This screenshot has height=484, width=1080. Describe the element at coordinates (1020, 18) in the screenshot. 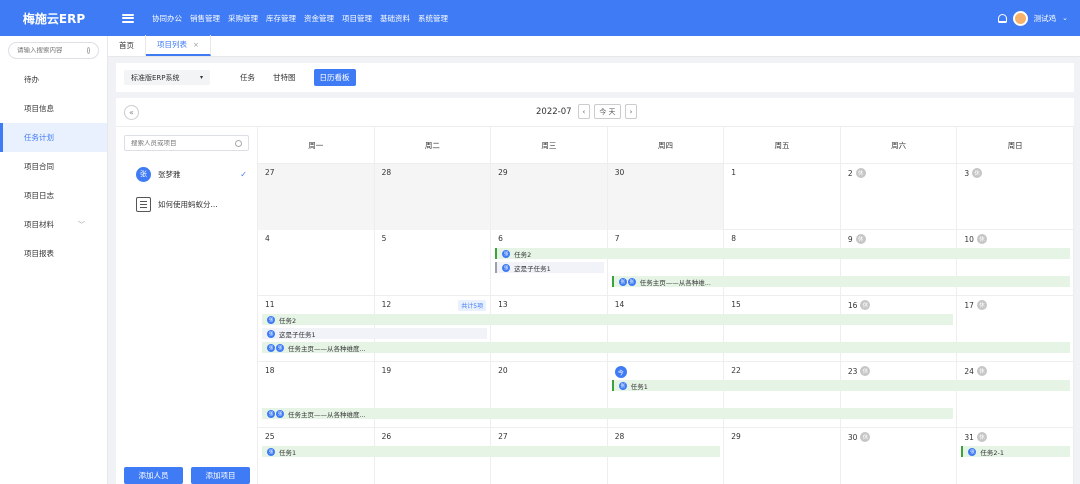

I see `user-avatar` at that location.